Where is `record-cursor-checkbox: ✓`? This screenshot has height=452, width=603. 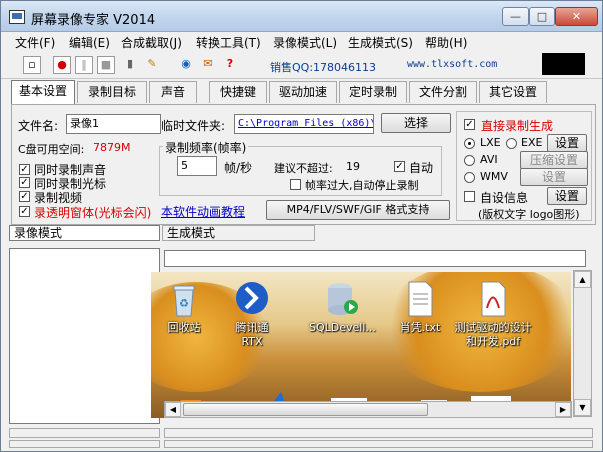
record-cursor-checkbox: ✓ is located at coordinates (24, 182).